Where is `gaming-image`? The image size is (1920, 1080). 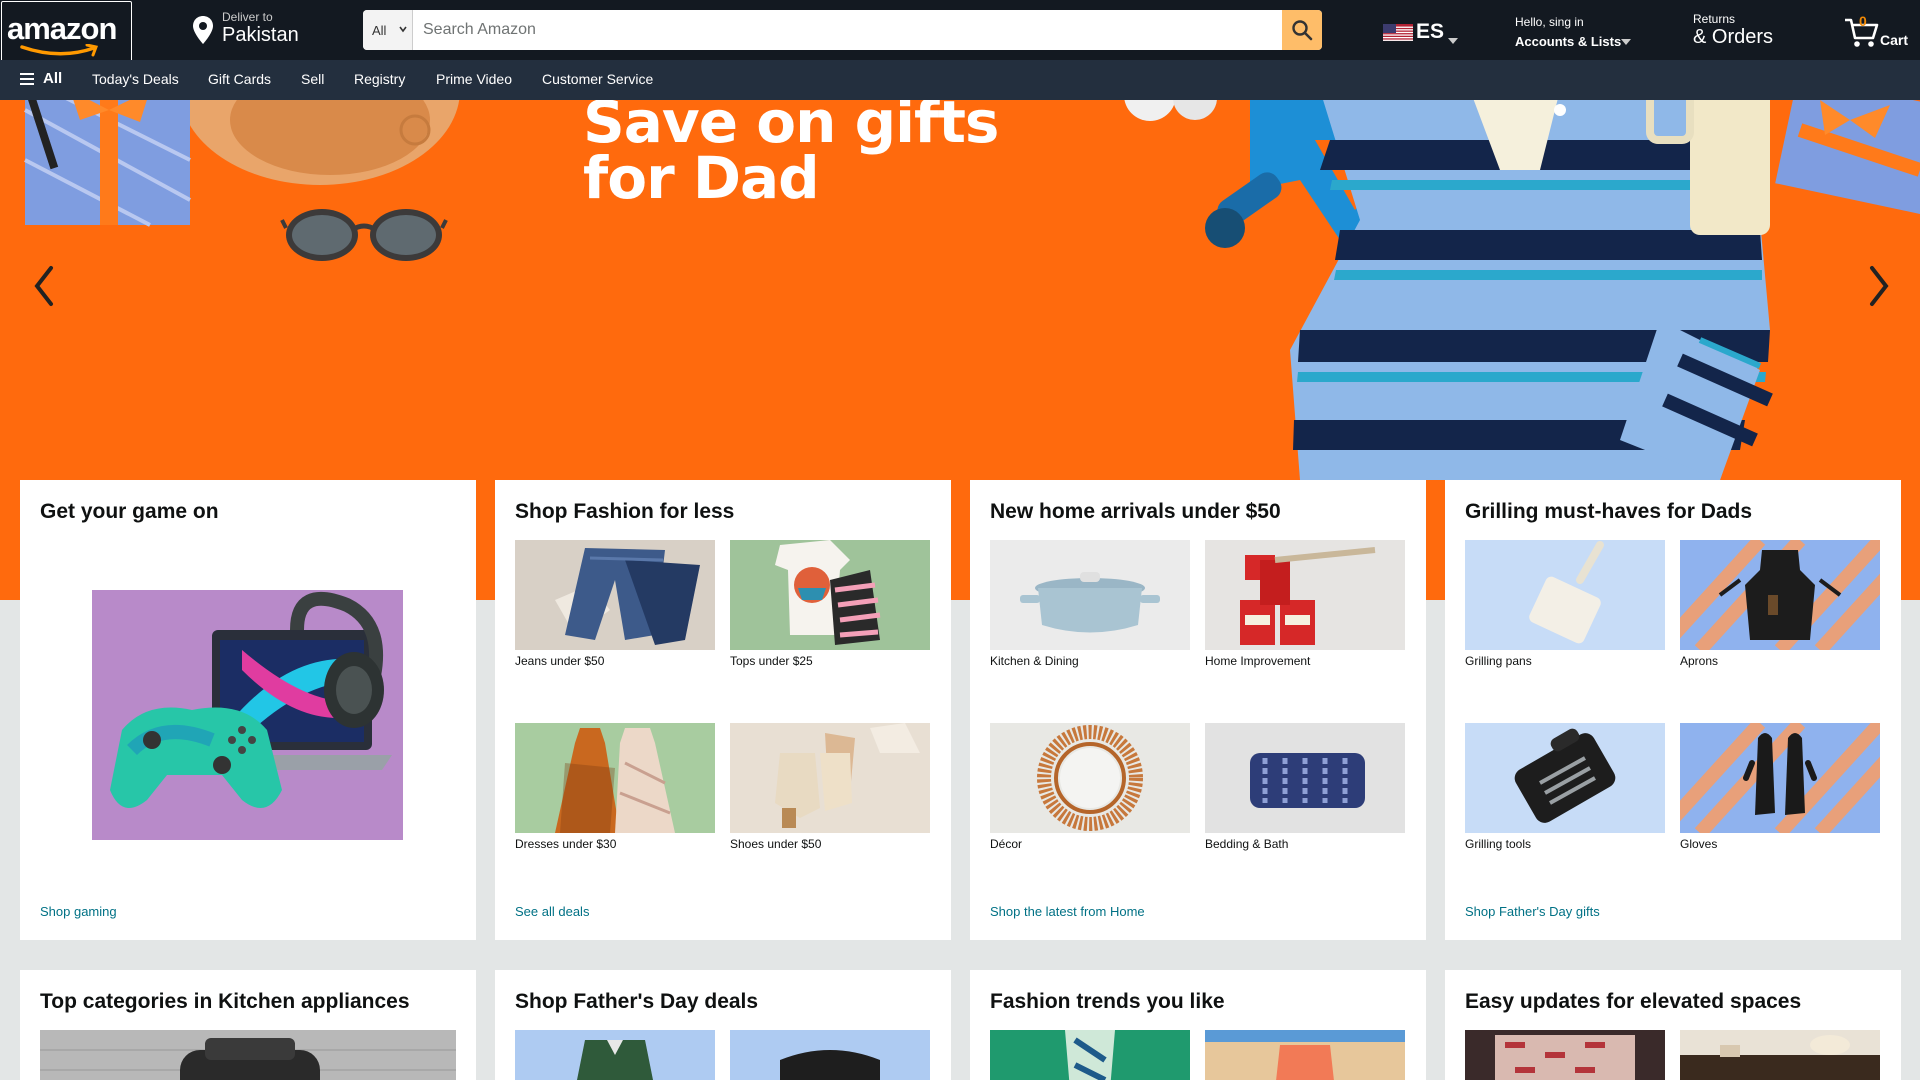 gaming-image is located at coordinates (247, 715).